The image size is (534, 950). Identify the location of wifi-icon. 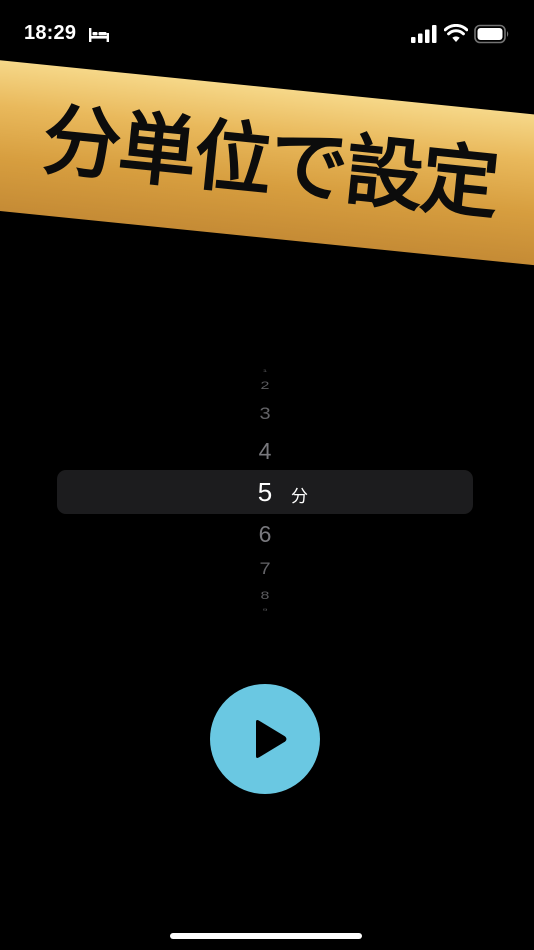
(456, 33).